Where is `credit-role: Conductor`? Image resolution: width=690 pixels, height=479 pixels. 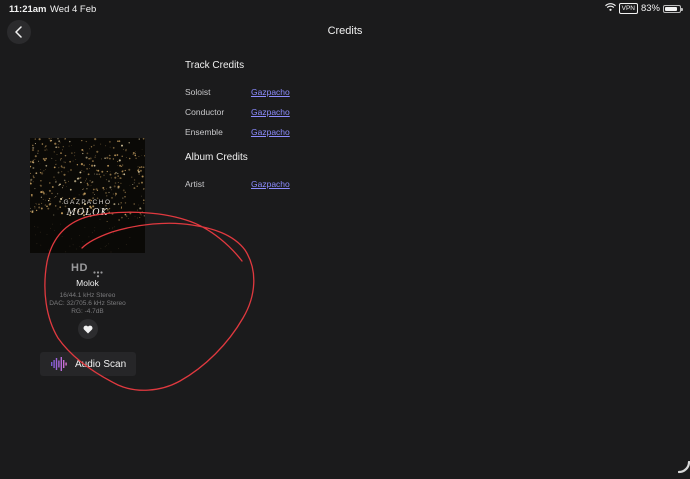 credit-role: Conductor is located at coordinates (205, 112).